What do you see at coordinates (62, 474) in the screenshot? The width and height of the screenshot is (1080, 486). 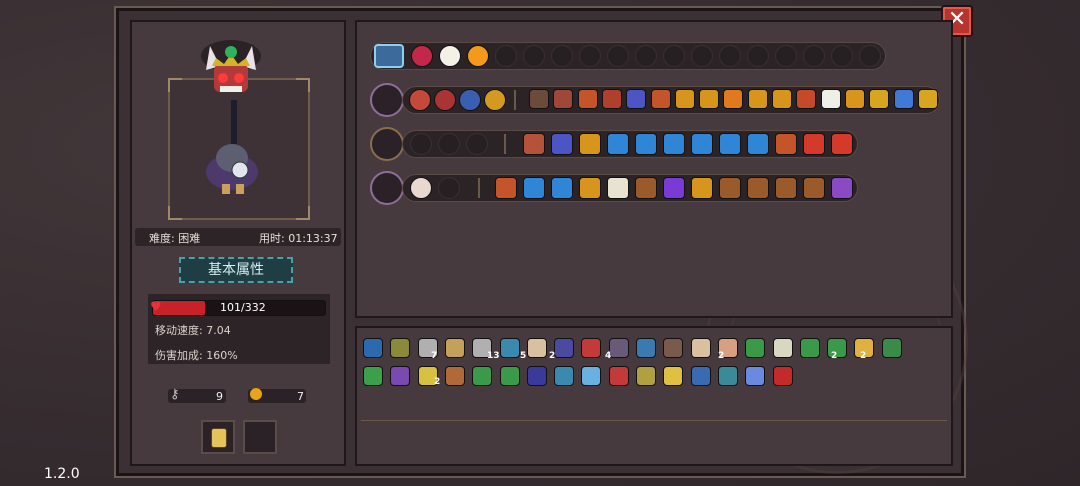 I see `version-label: 1.2.0` at bounding box center [62, 474].